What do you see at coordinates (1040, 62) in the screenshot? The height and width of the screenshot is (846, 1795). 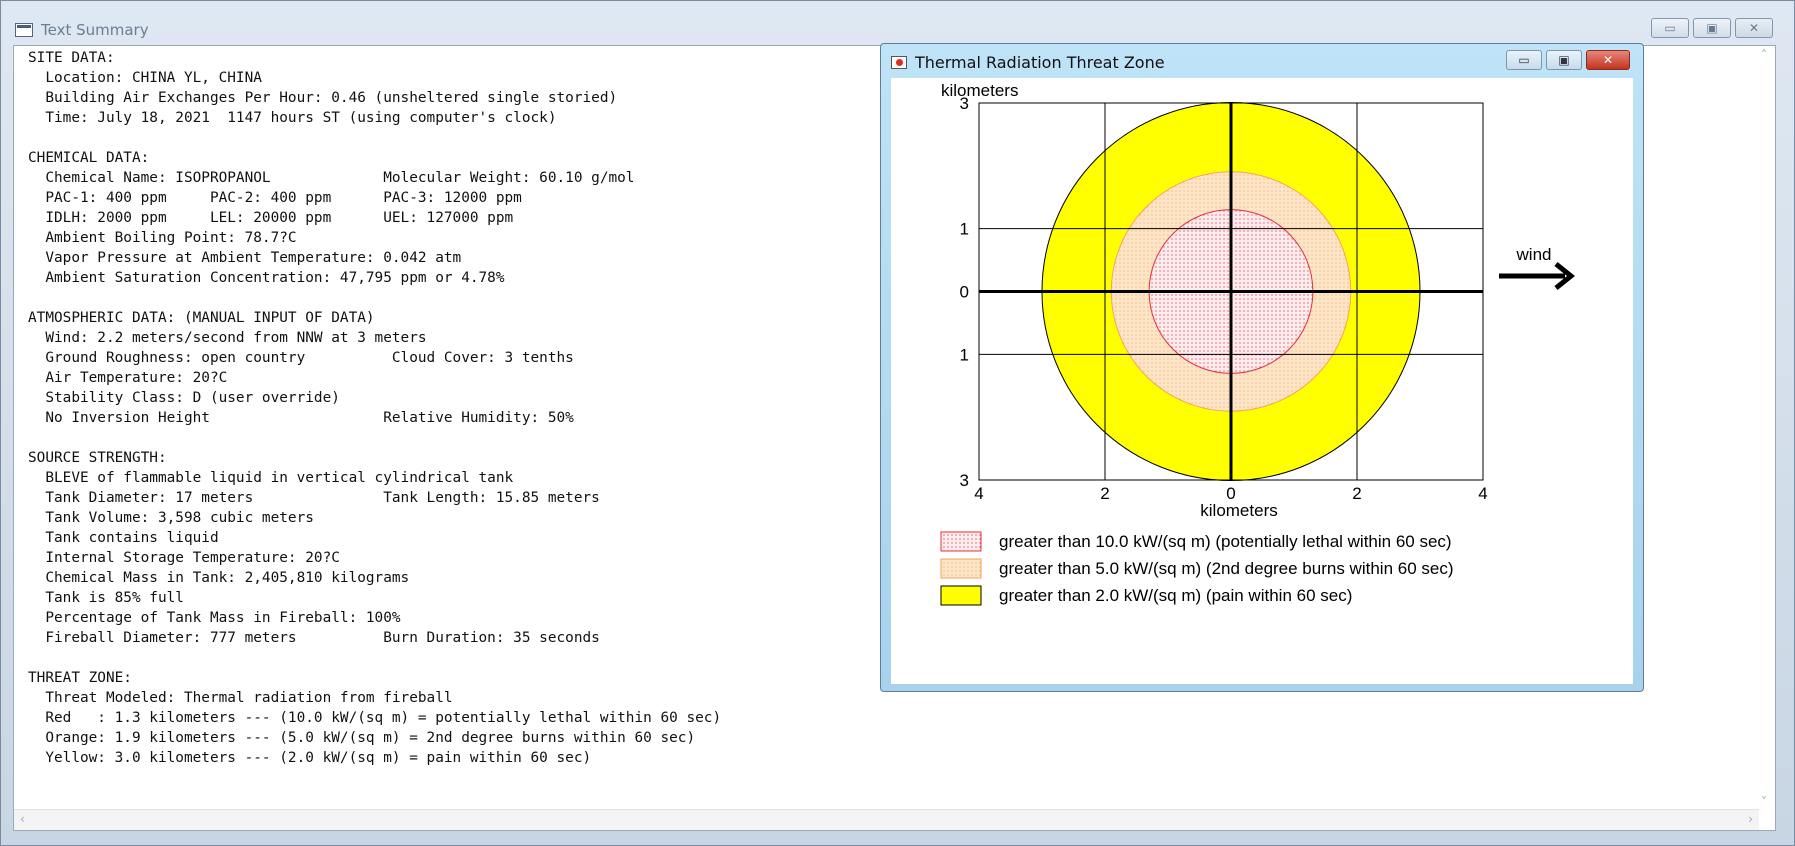 I see `chart-window-title: Thermal Radiation Threat Zone` at bounding box center [1040, 62].